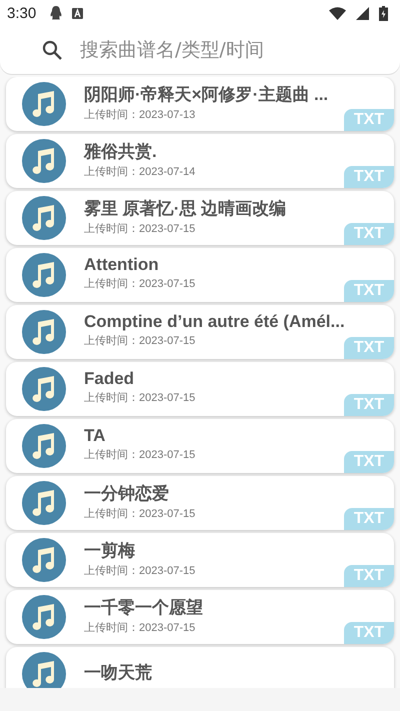 The height and width of the screenshot is (711, 400). I want to click on search-field: 搜索曲谱名/类型/时间, so click(225, 50).